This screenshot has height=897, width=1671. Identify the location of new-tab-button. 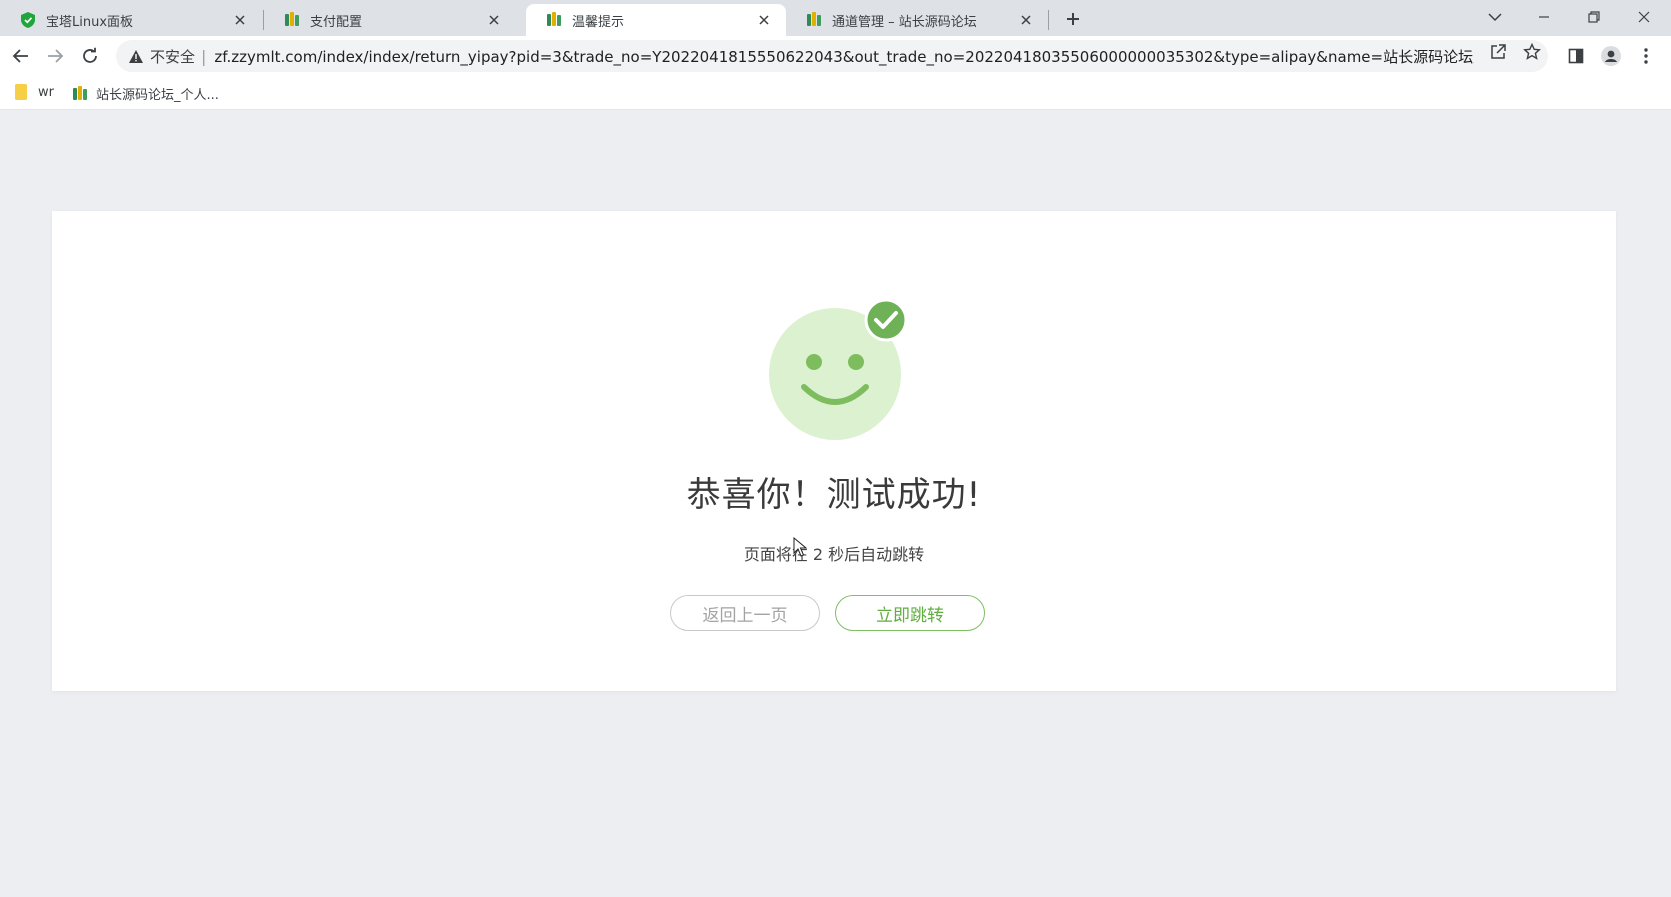
(1073, 19).